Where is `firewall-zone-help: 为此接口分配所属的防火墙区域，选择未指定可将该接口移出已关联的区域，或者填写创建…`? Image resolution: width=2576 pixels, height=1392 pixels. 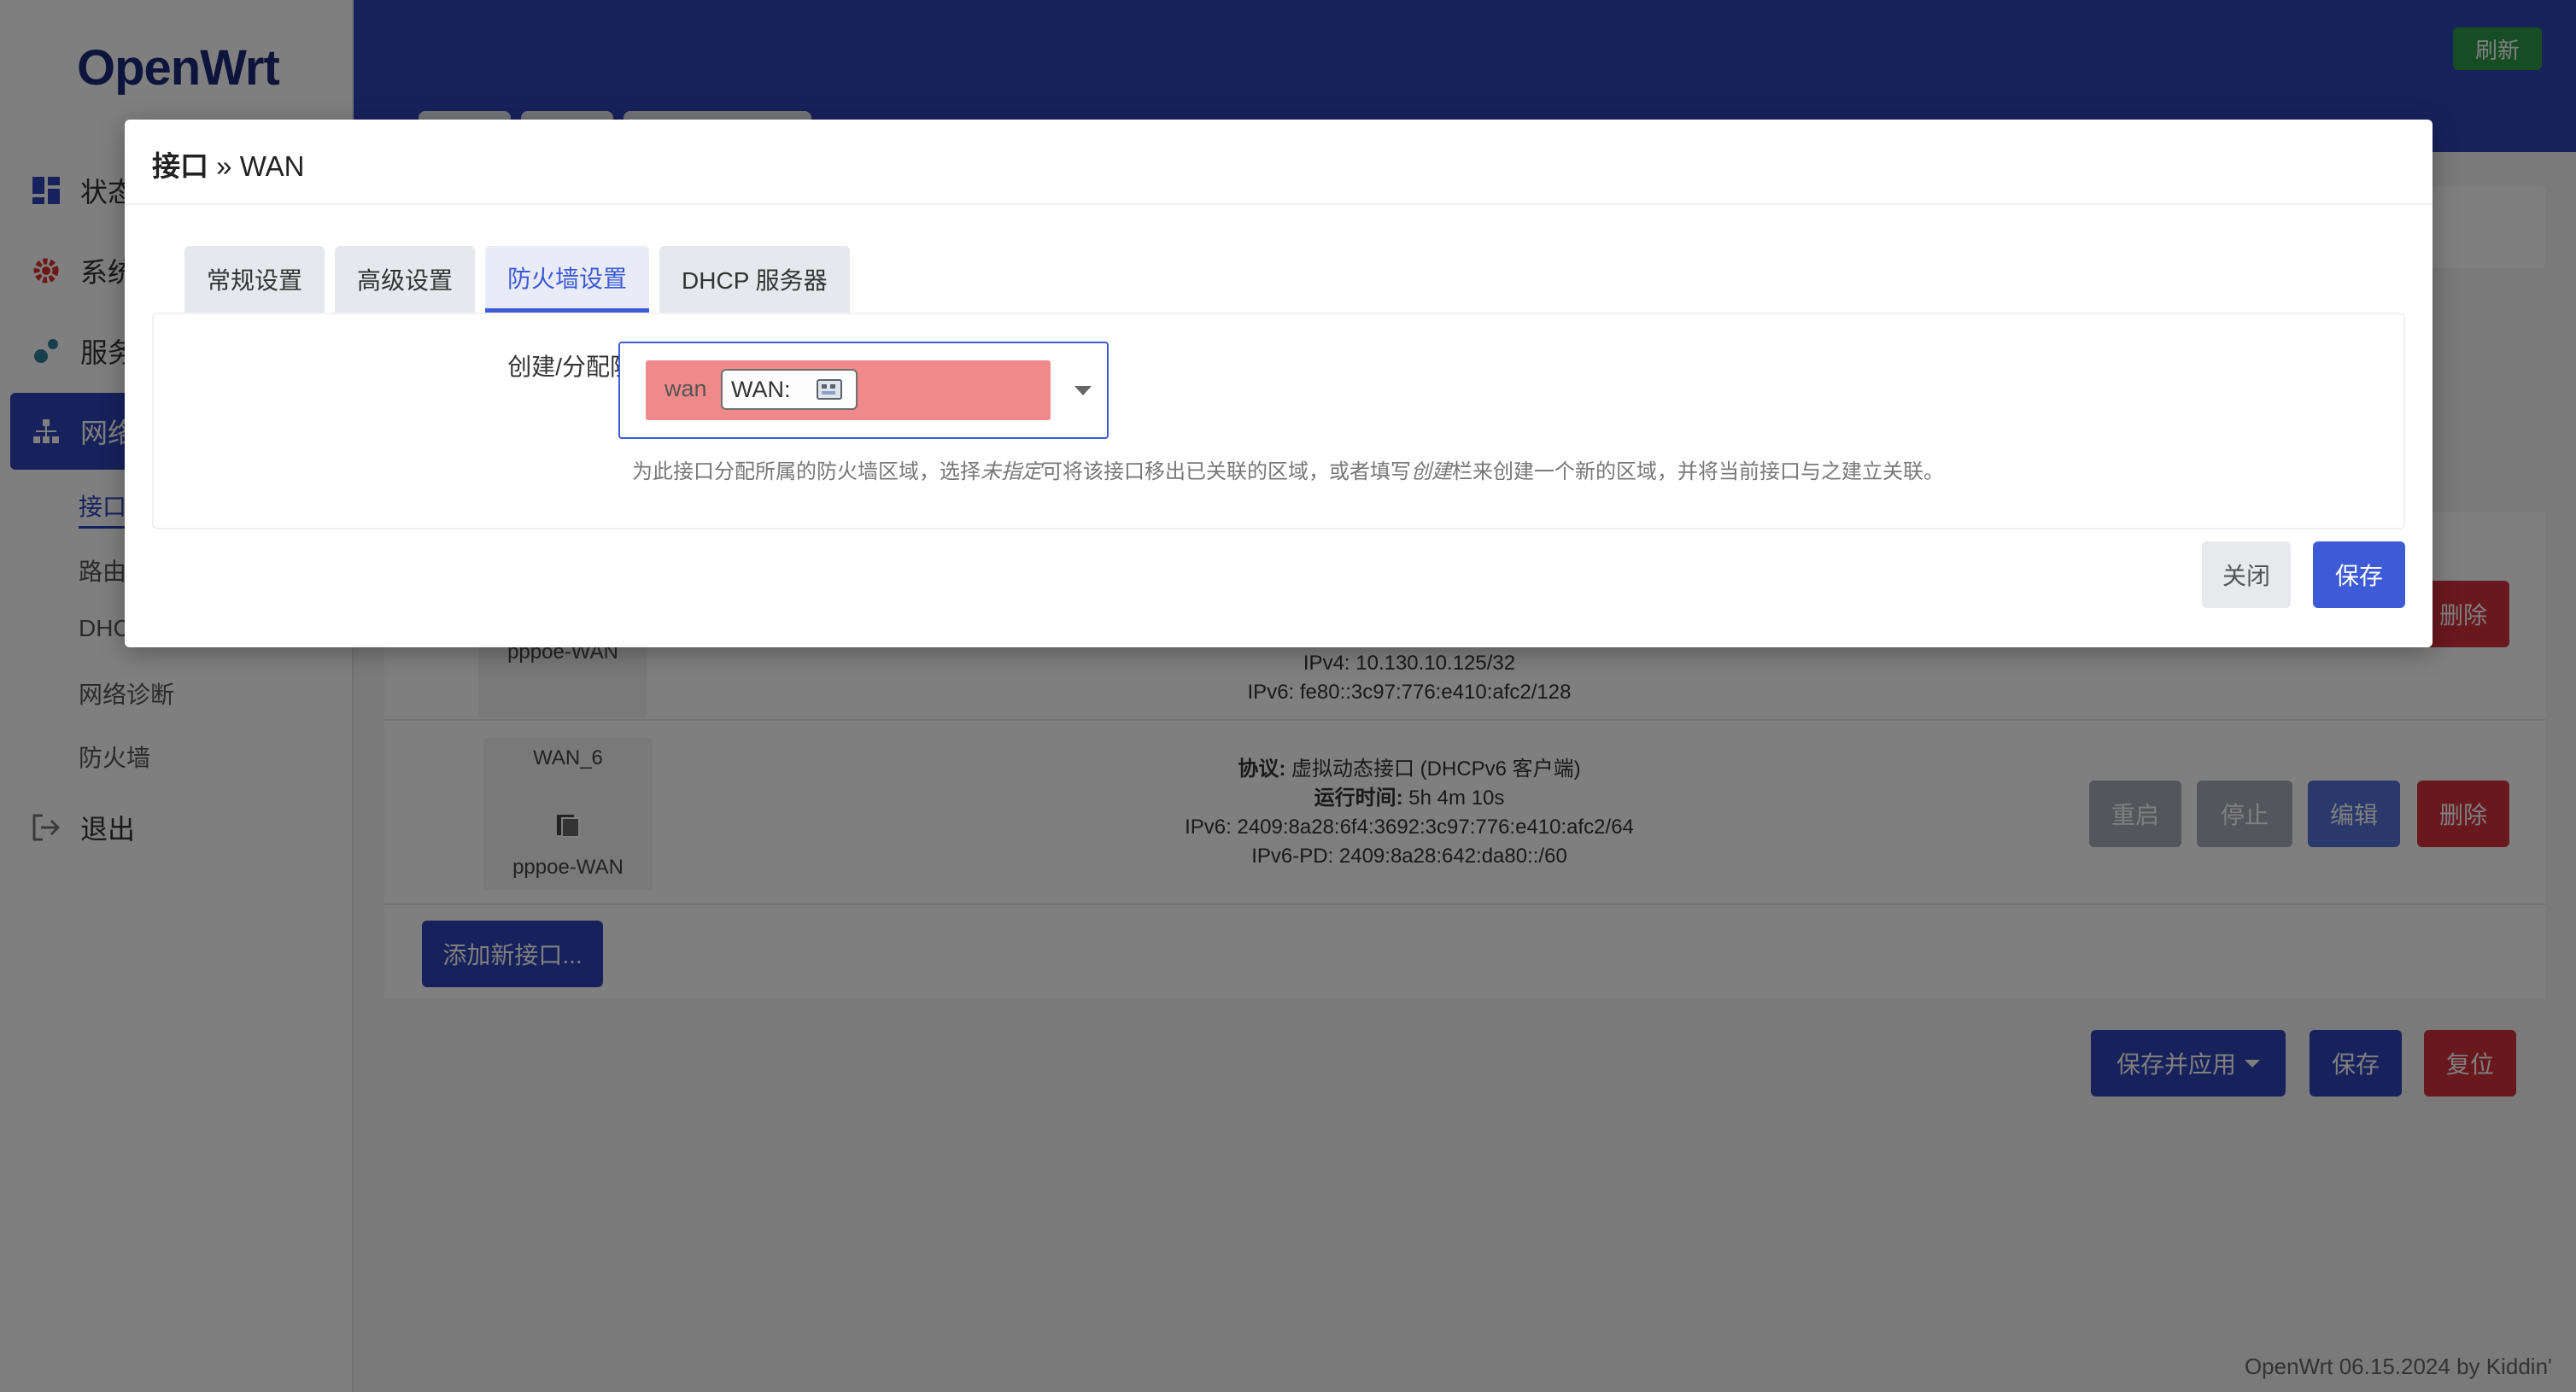 firewall-zone-help: 为此接口分配所属的防火墙区域，选择未指定可将该接口移出已关联的区域，或者填写创建… is located at coordinates (1288, 469).